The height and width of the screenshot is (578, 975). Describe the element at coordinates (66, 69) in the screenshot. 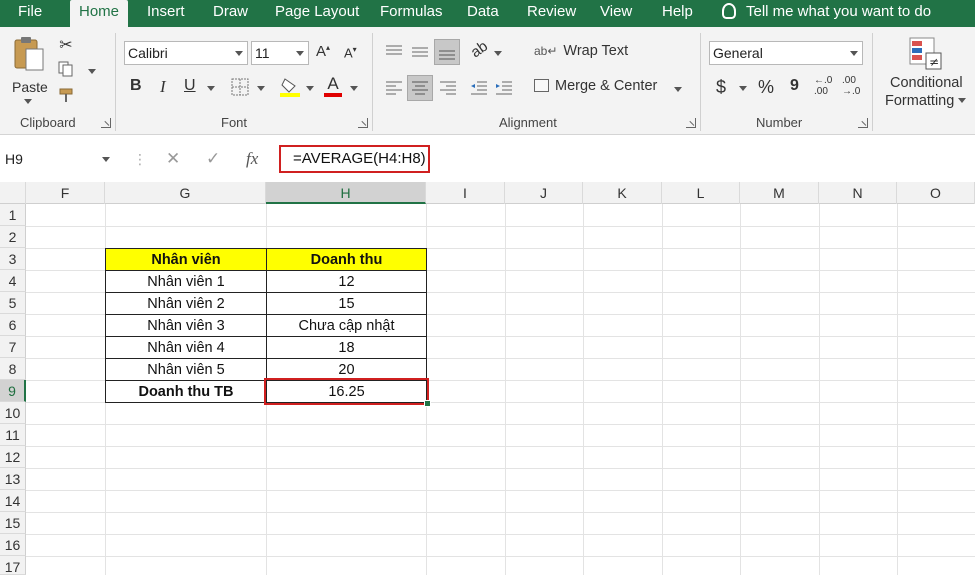

I see `copy-icon` at that location.